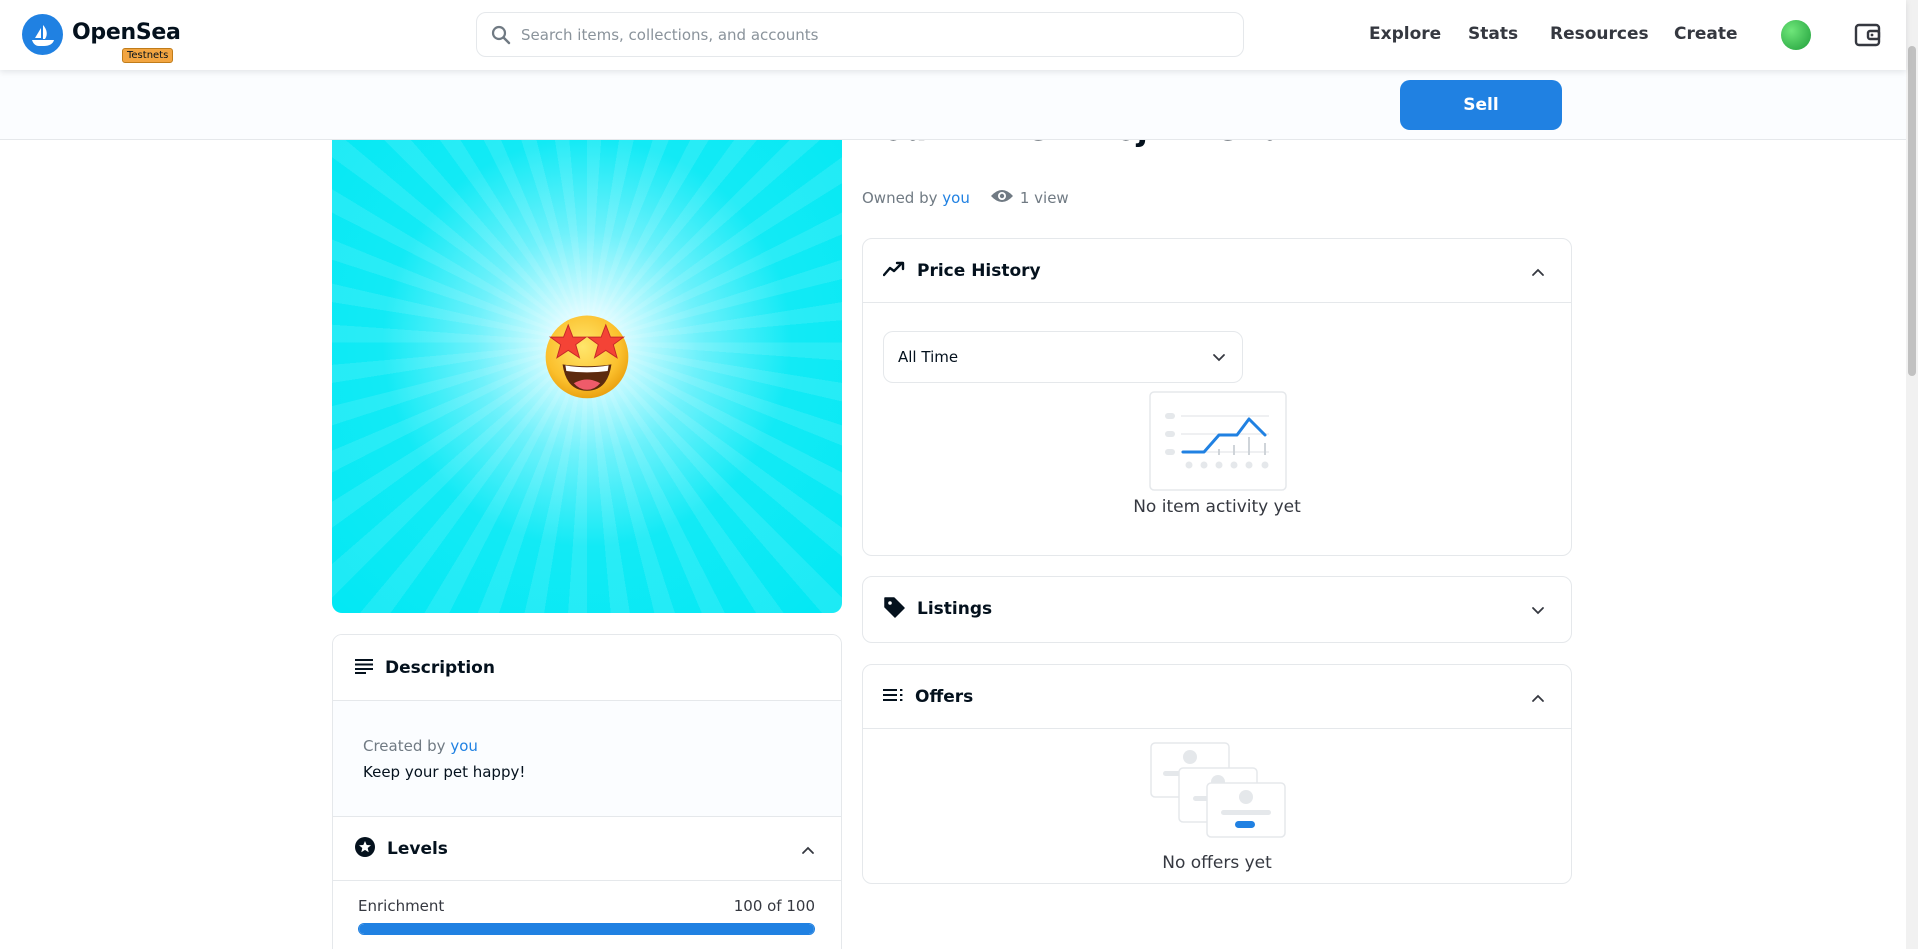 This screenshot has width=1918, height=949. Describe the element at coordinates (364, 668) in the screenshot. I see `description-lines-icon` at that location.